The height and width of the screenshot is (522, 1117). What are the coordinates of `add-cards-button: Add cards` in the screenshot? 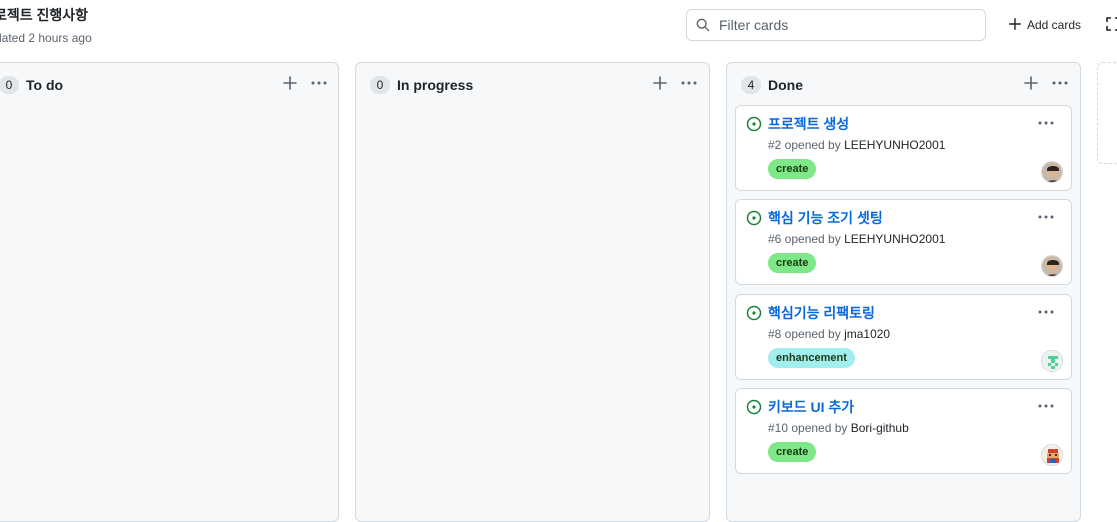 It's located at (1044, 25).